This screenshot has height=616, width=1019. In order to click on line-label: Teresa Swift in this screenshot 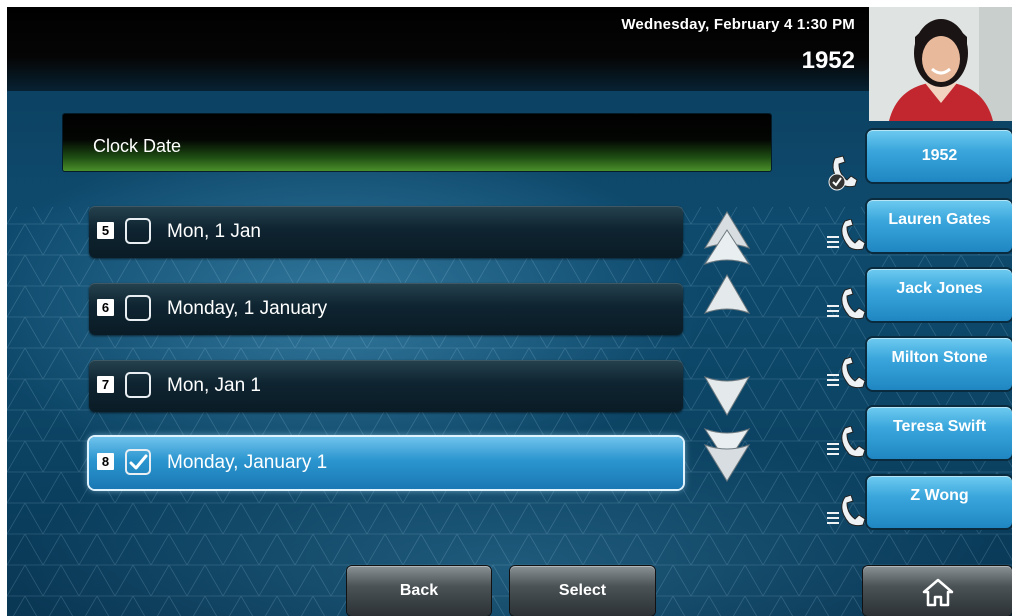, I will do `click(939, 426)`.